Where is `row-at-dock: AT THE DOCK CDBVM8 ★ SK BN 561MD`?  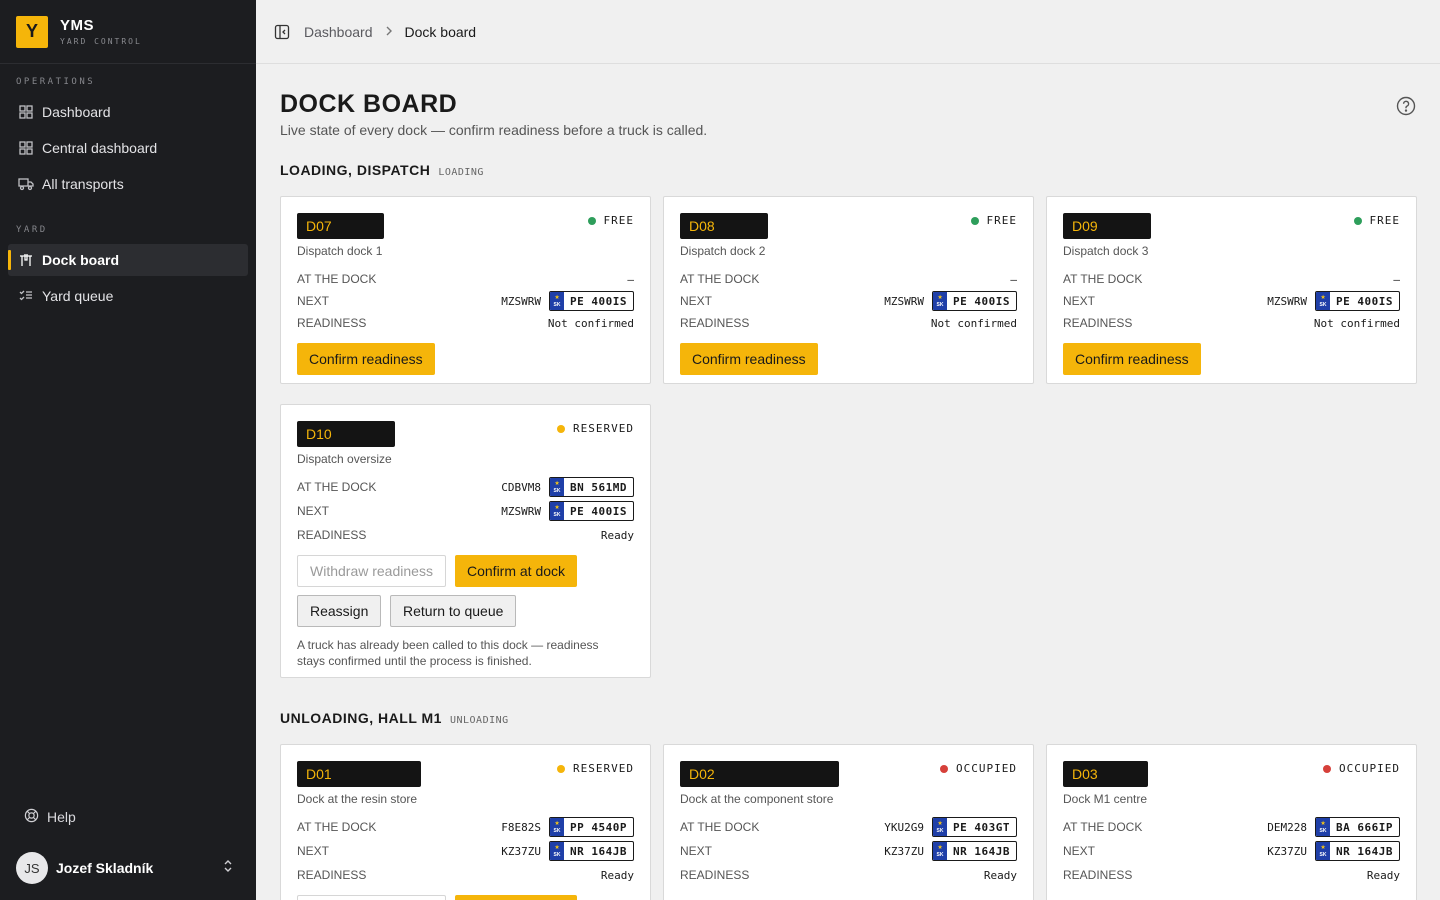 row-at-dock: AT THE DOCK CDBVM8 ★ SK BN 561MD is located at coordinates (465, 487).